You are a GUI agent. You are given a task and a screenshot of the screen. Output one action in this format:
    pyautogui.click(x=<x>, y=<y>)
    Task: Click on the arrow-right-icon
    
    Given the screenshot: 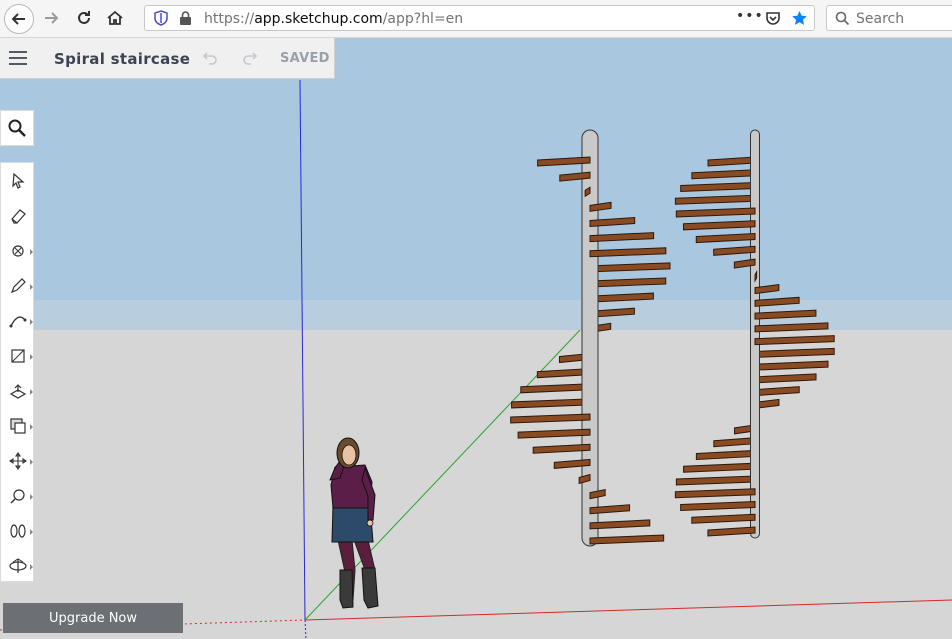 What is the action you would take?
    pyautogui.click(x=52, y=18)
    